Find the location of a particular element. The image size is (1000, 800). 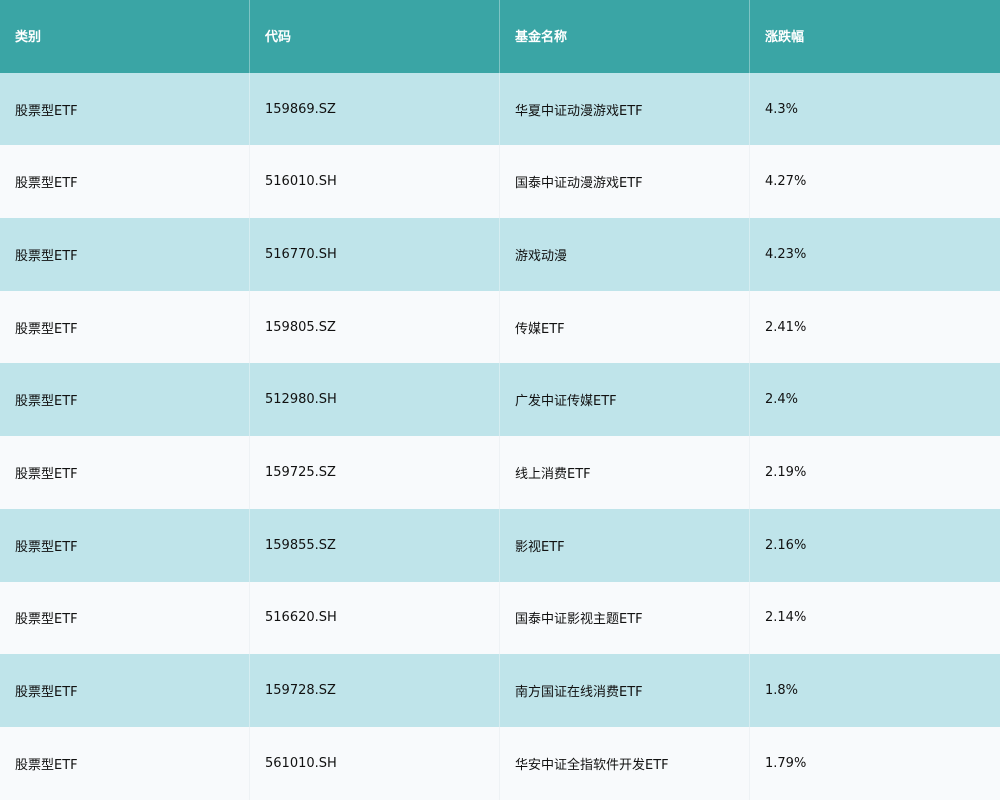

table-cell-code: 516770.SH is located at coordinates (375, 254).